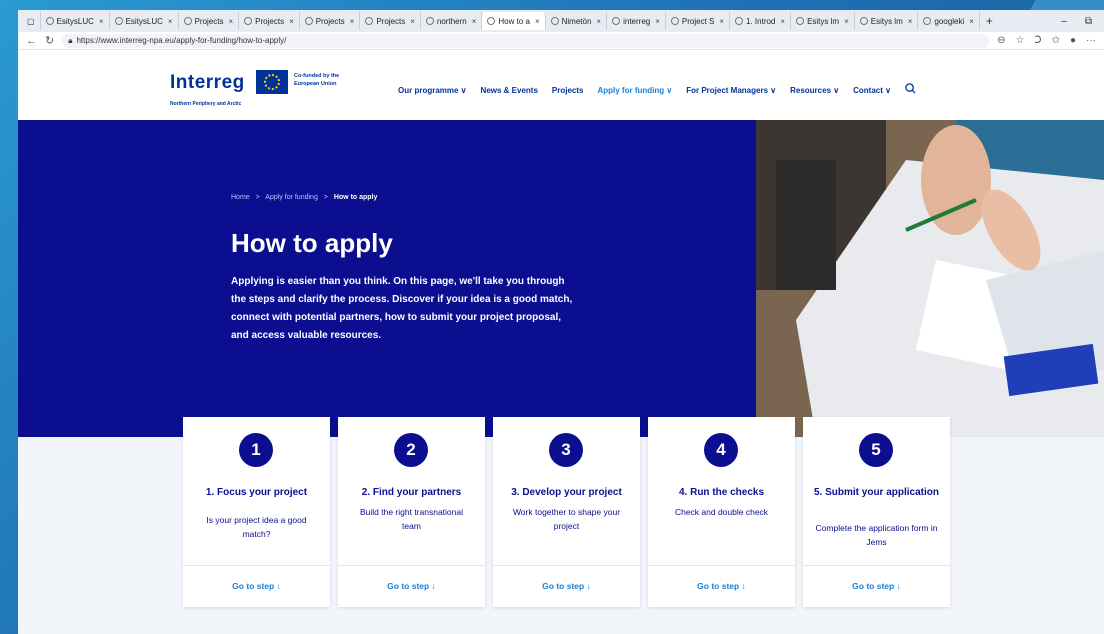 This screenshot has width=1104, height=634. I want to click on interreg-logo: Interreg, so click(207, 83).